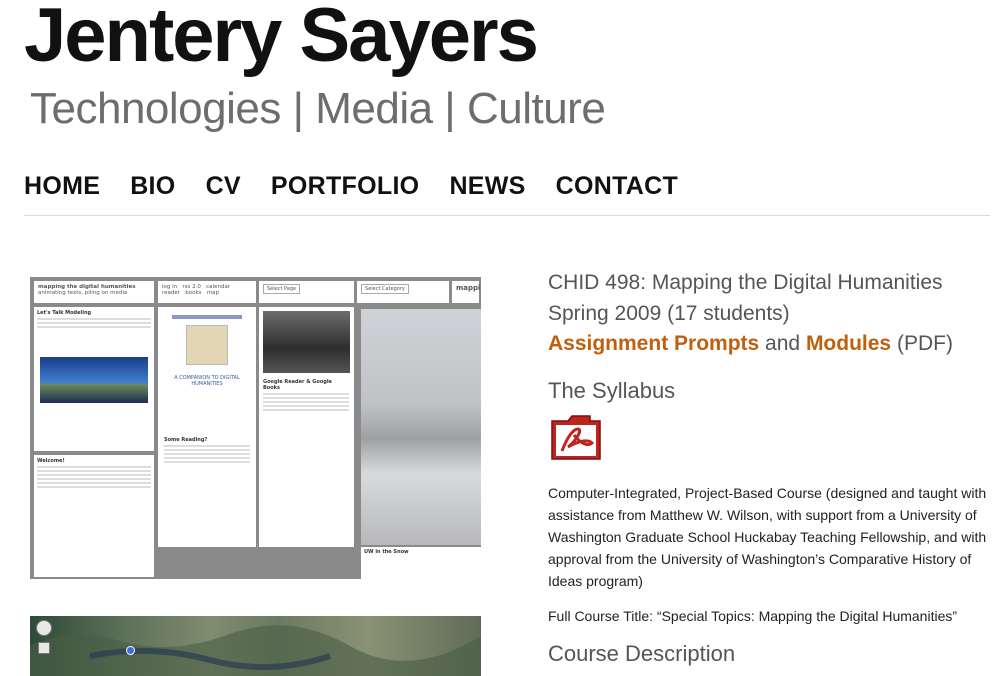  Describe the element at coordinates (617, 186) in the screenshot. I see `nav-contact: CONTACT` at that location.